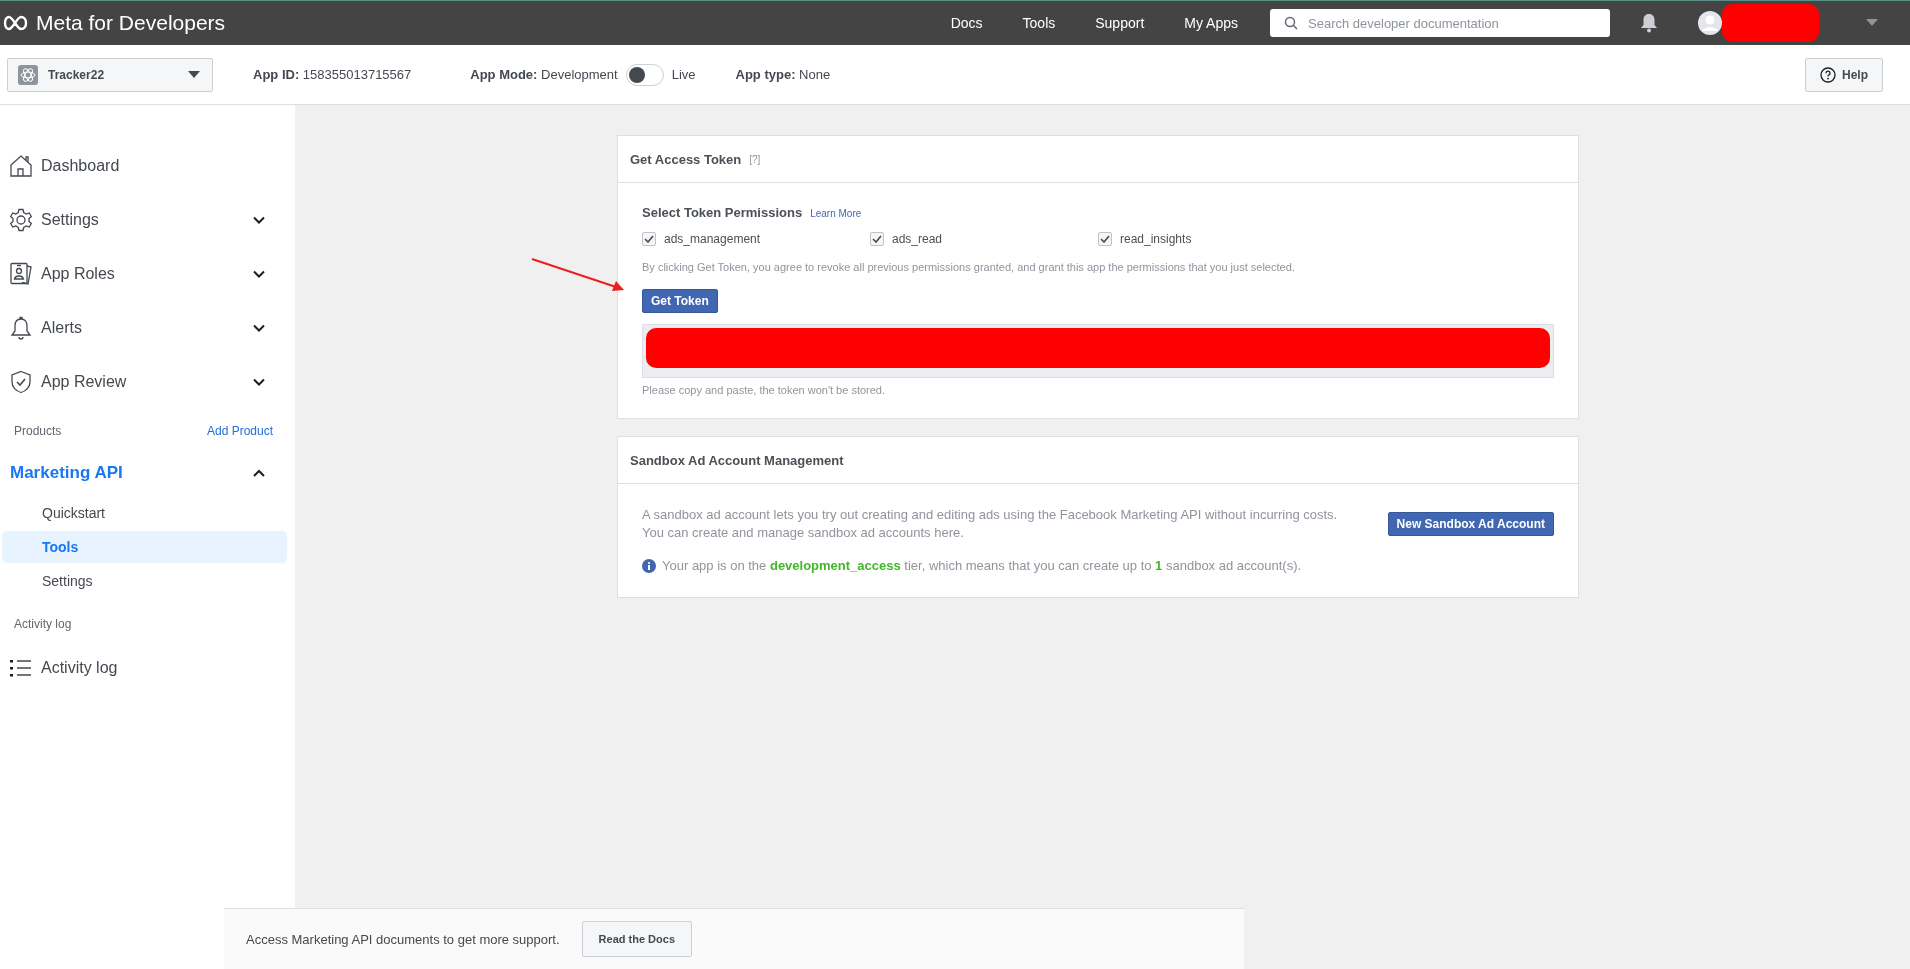 The width and height of the screenshot is (1910, 969). Describe the element at coordinates (38, 431) in the screenshot. I see `section-label: Products` at that location.